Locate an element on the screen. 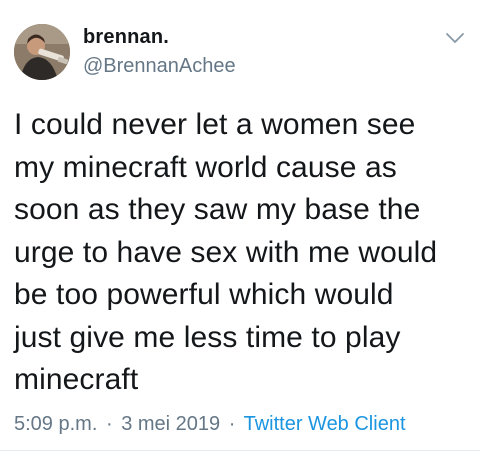  tweet-text-line: soon as they saw my base the is located at coordinates (217, 209).